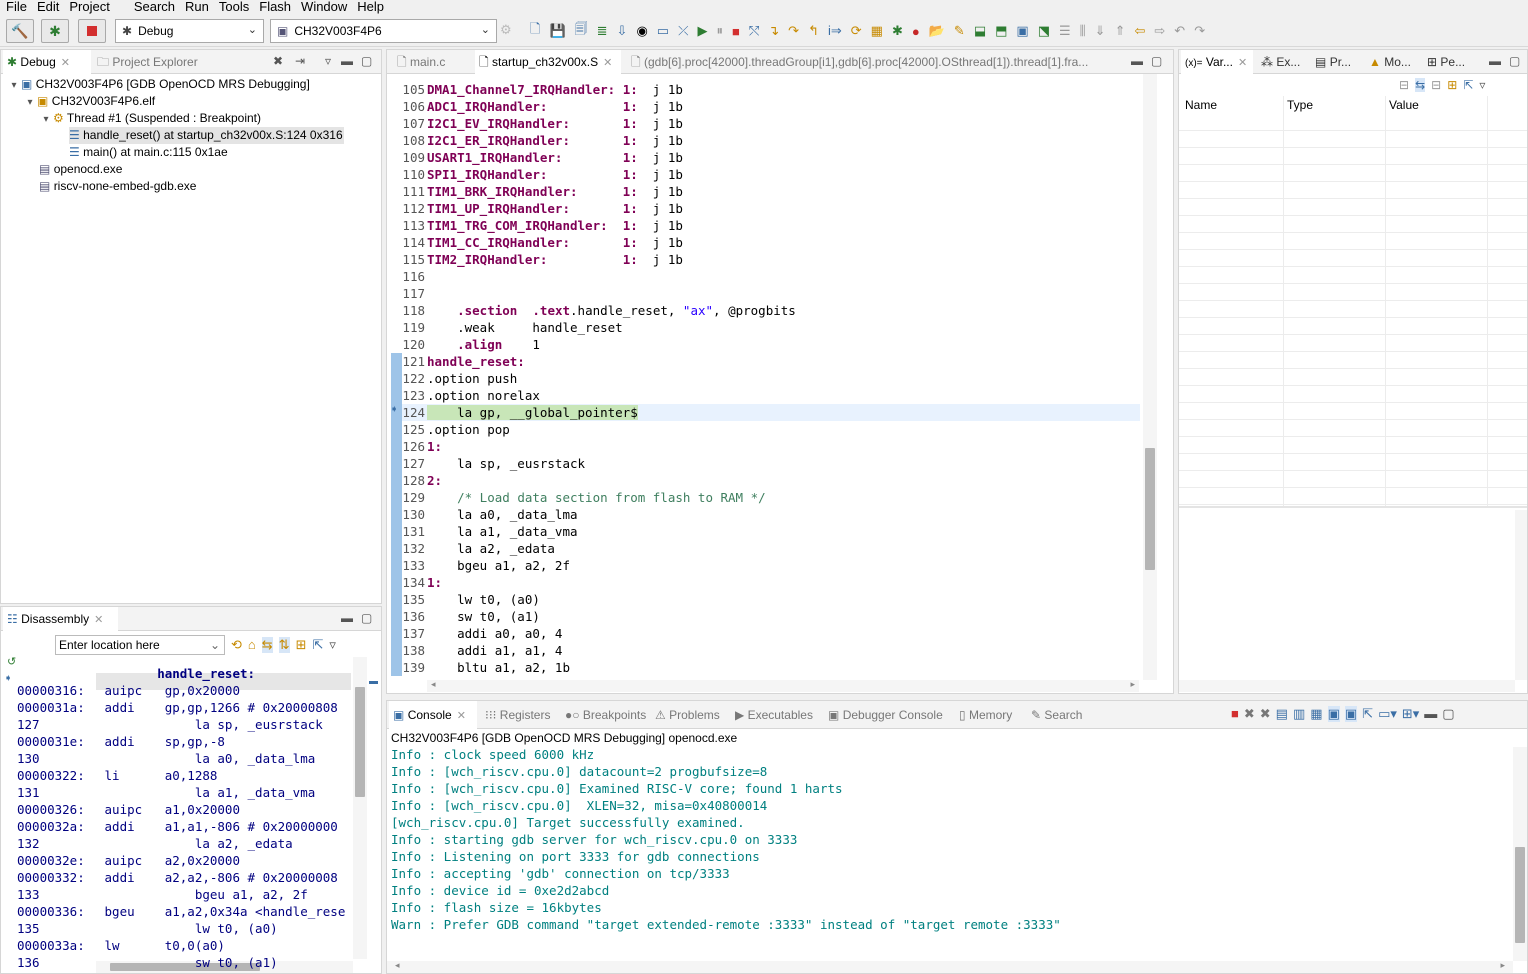 This screenshot has width=1528, height=974. What do you see at coordinates (1520, 895) in the screenshot?
I see `console-vscroll-thumb` at bounding box center [1520, 895].